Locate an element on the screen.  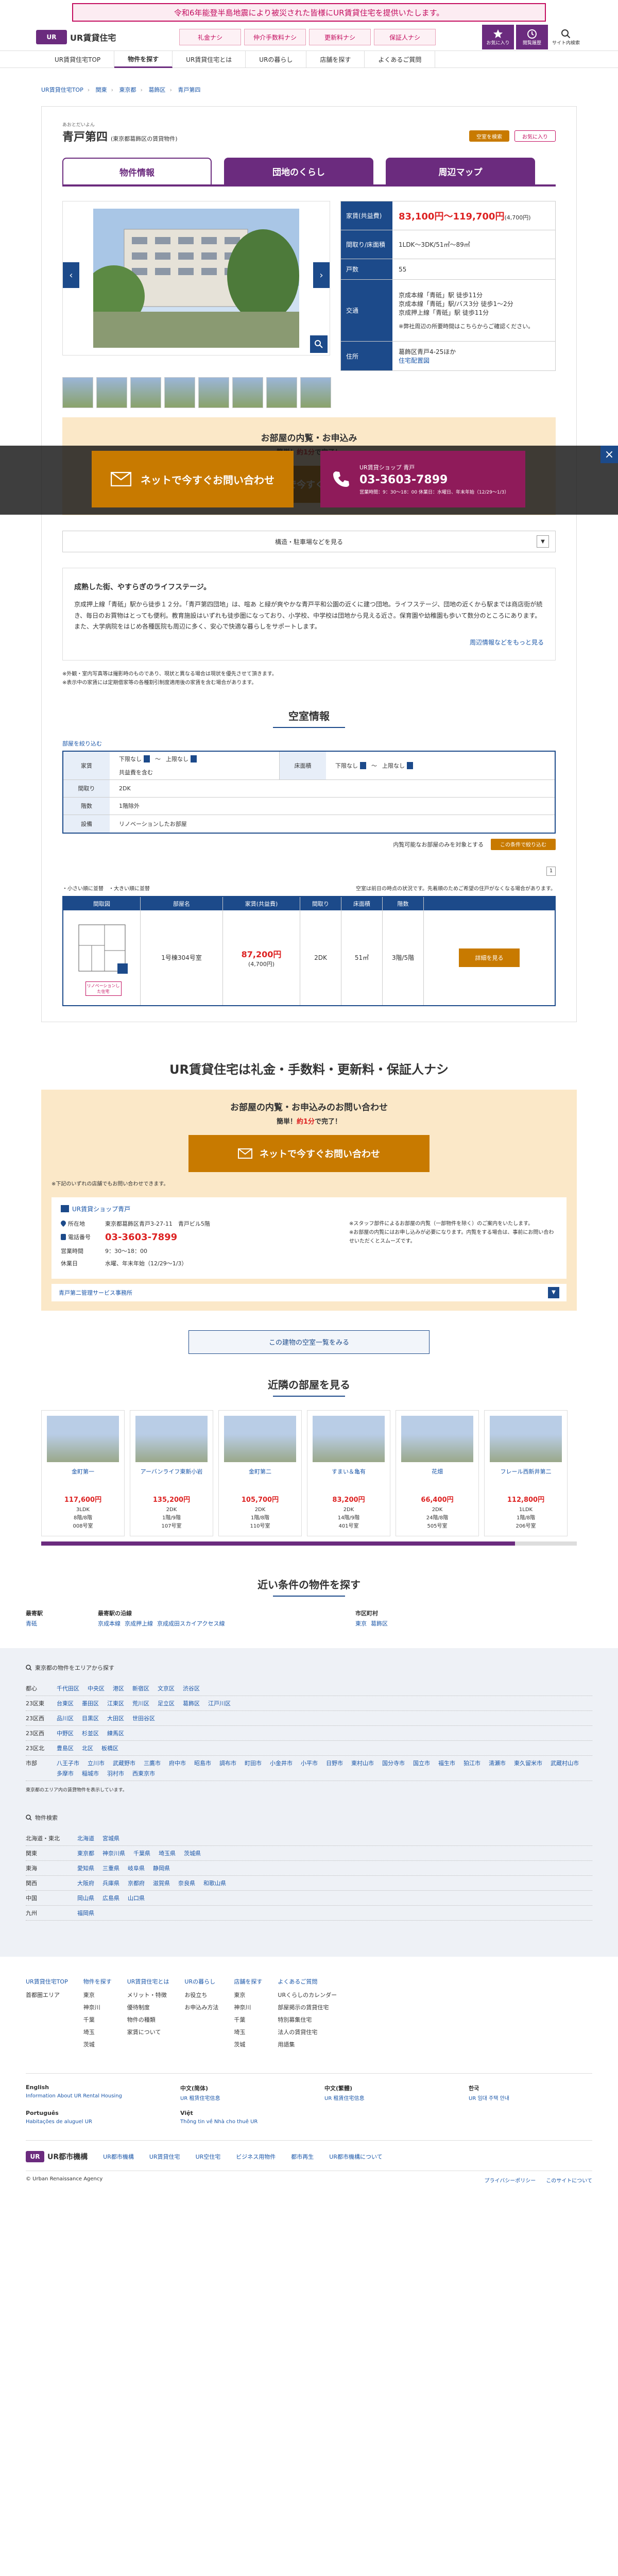
nearby-card-name: 花畑 is located at coordinates (437, 1475).